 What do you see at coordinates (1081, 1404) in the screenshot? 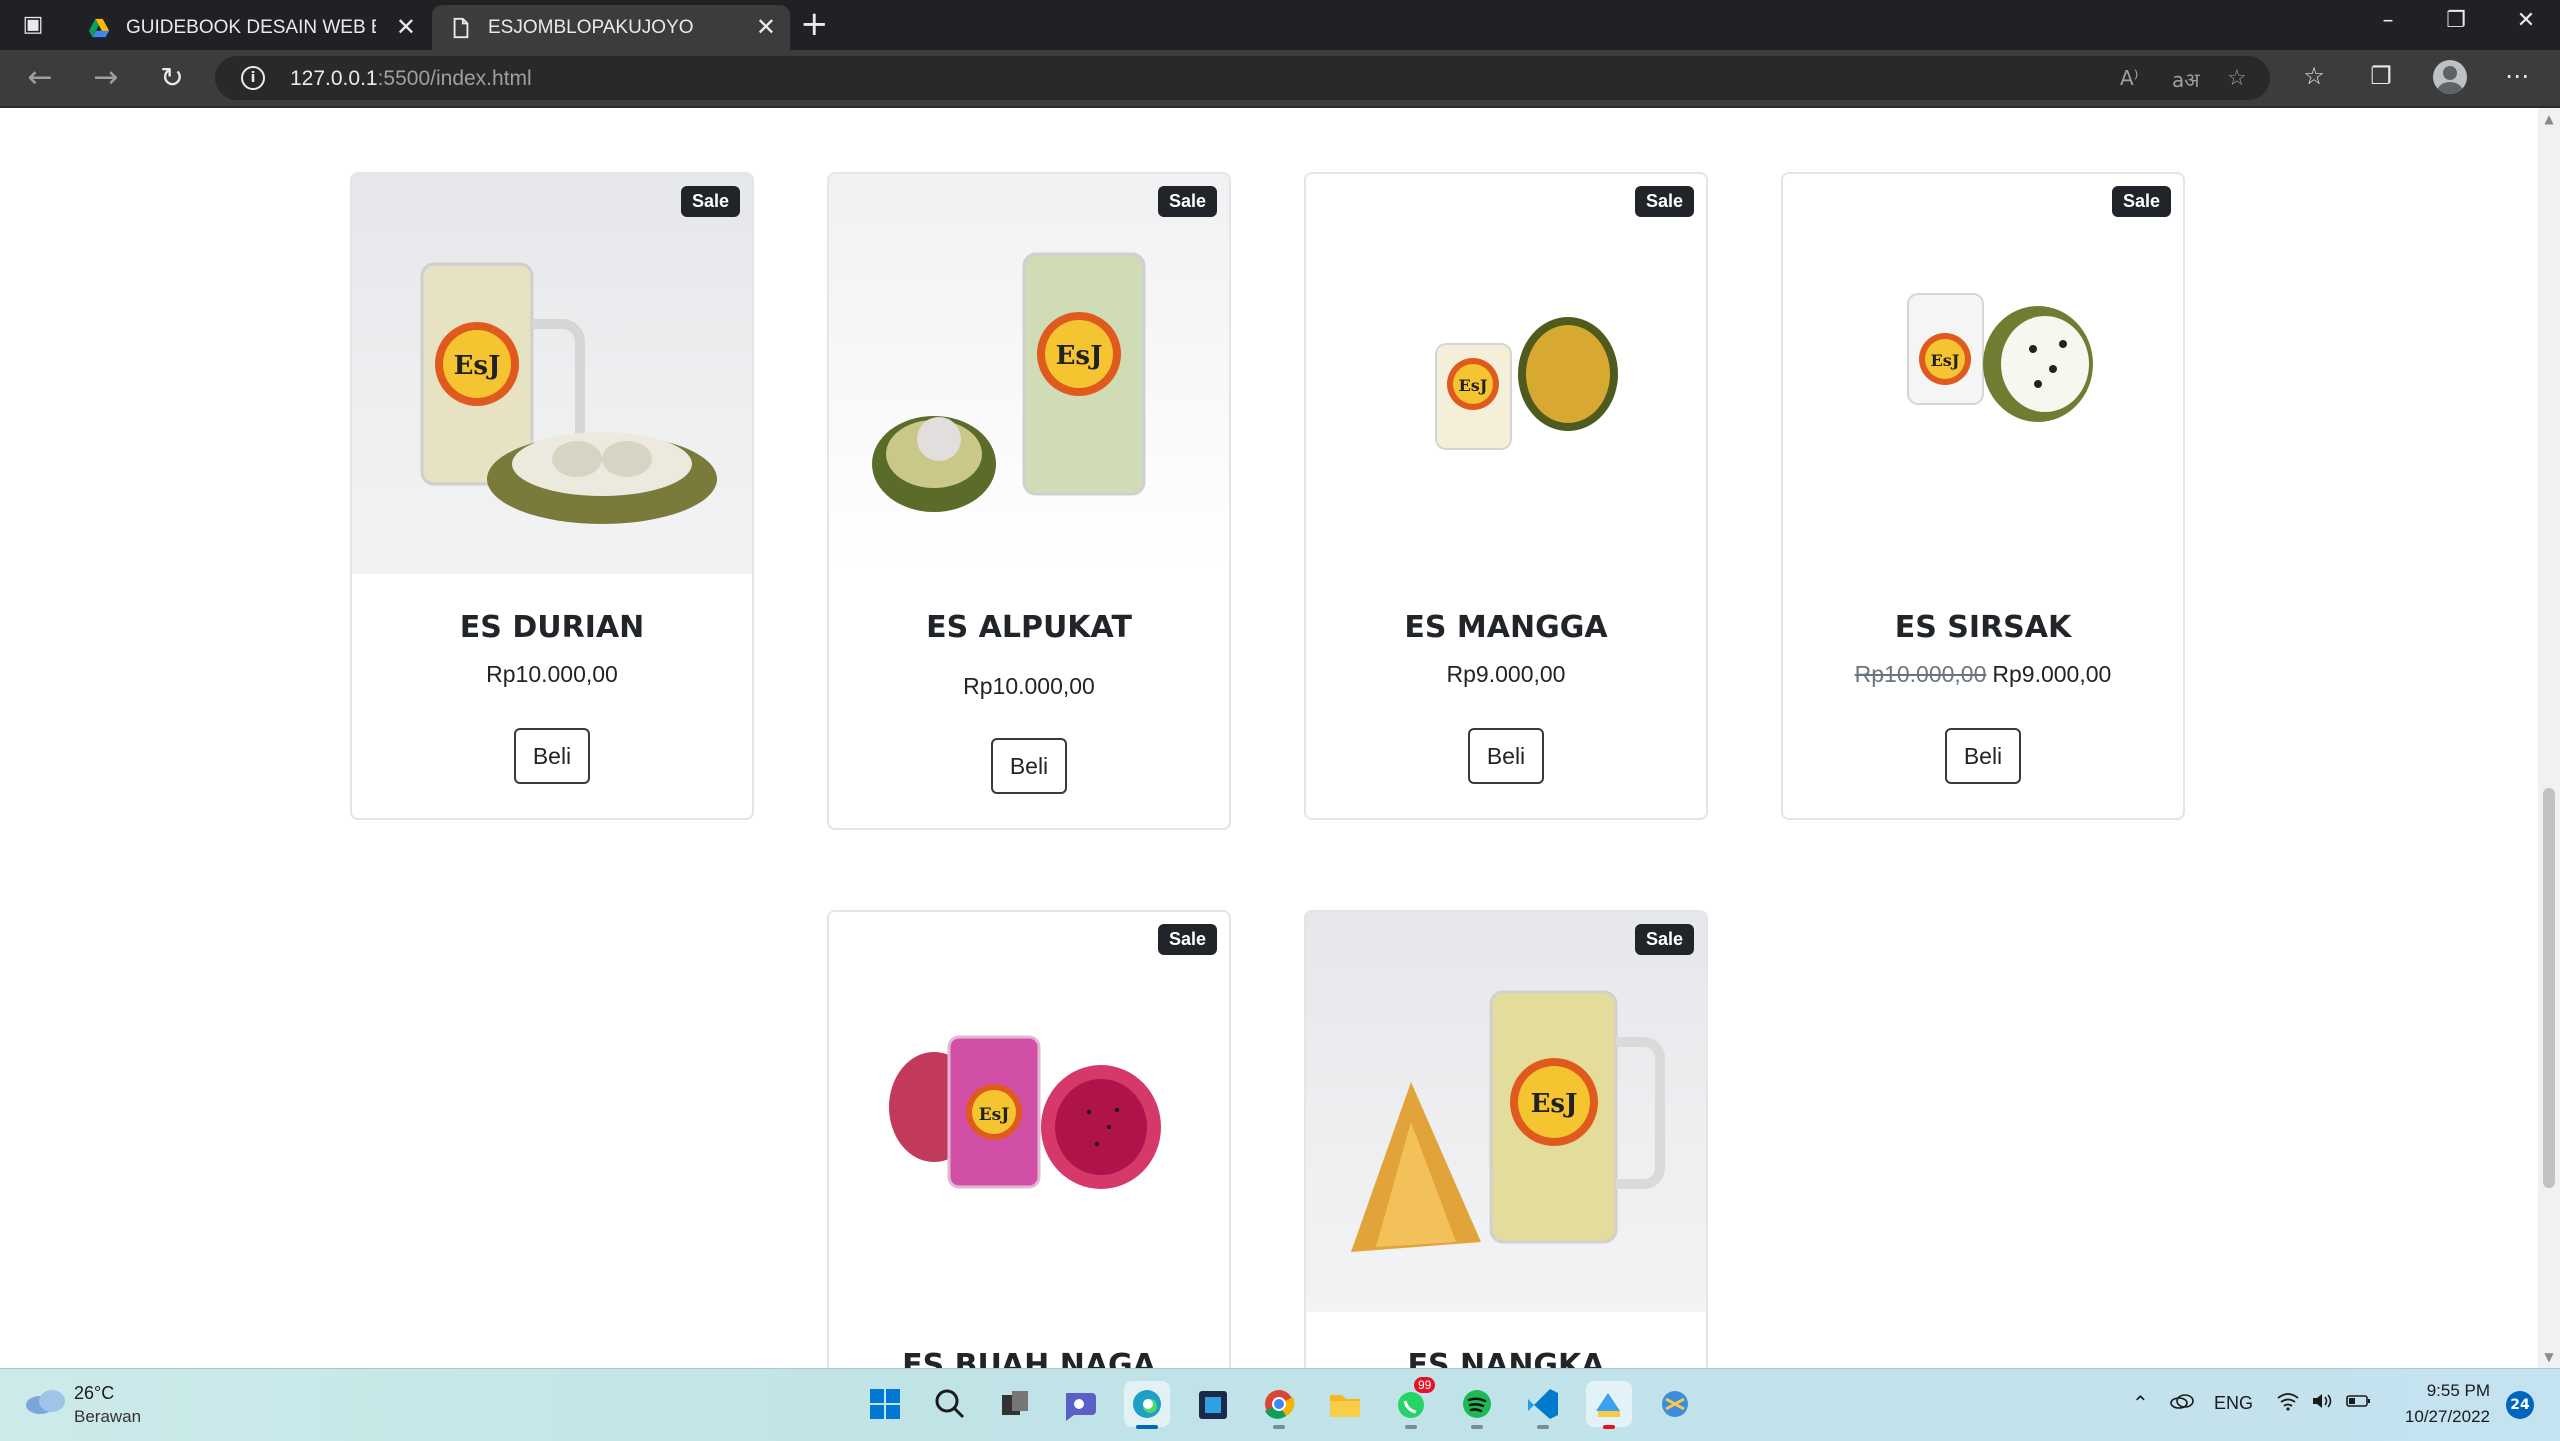
I see `teams-chat-icon` at bounding box center [1081, 1404].